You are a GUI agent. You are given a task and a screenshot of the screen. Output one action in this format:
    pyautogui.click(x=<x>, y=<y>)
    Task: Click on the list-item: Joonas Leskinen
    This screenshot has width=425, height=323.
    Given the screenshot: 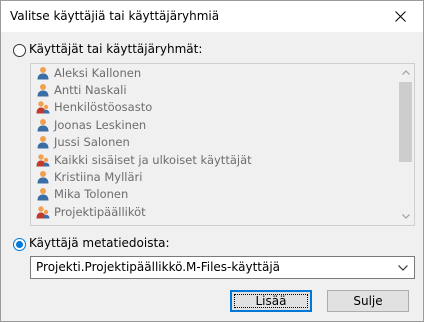 What is the action you would take?
    pyautogui.click(x=214, y=124)
    